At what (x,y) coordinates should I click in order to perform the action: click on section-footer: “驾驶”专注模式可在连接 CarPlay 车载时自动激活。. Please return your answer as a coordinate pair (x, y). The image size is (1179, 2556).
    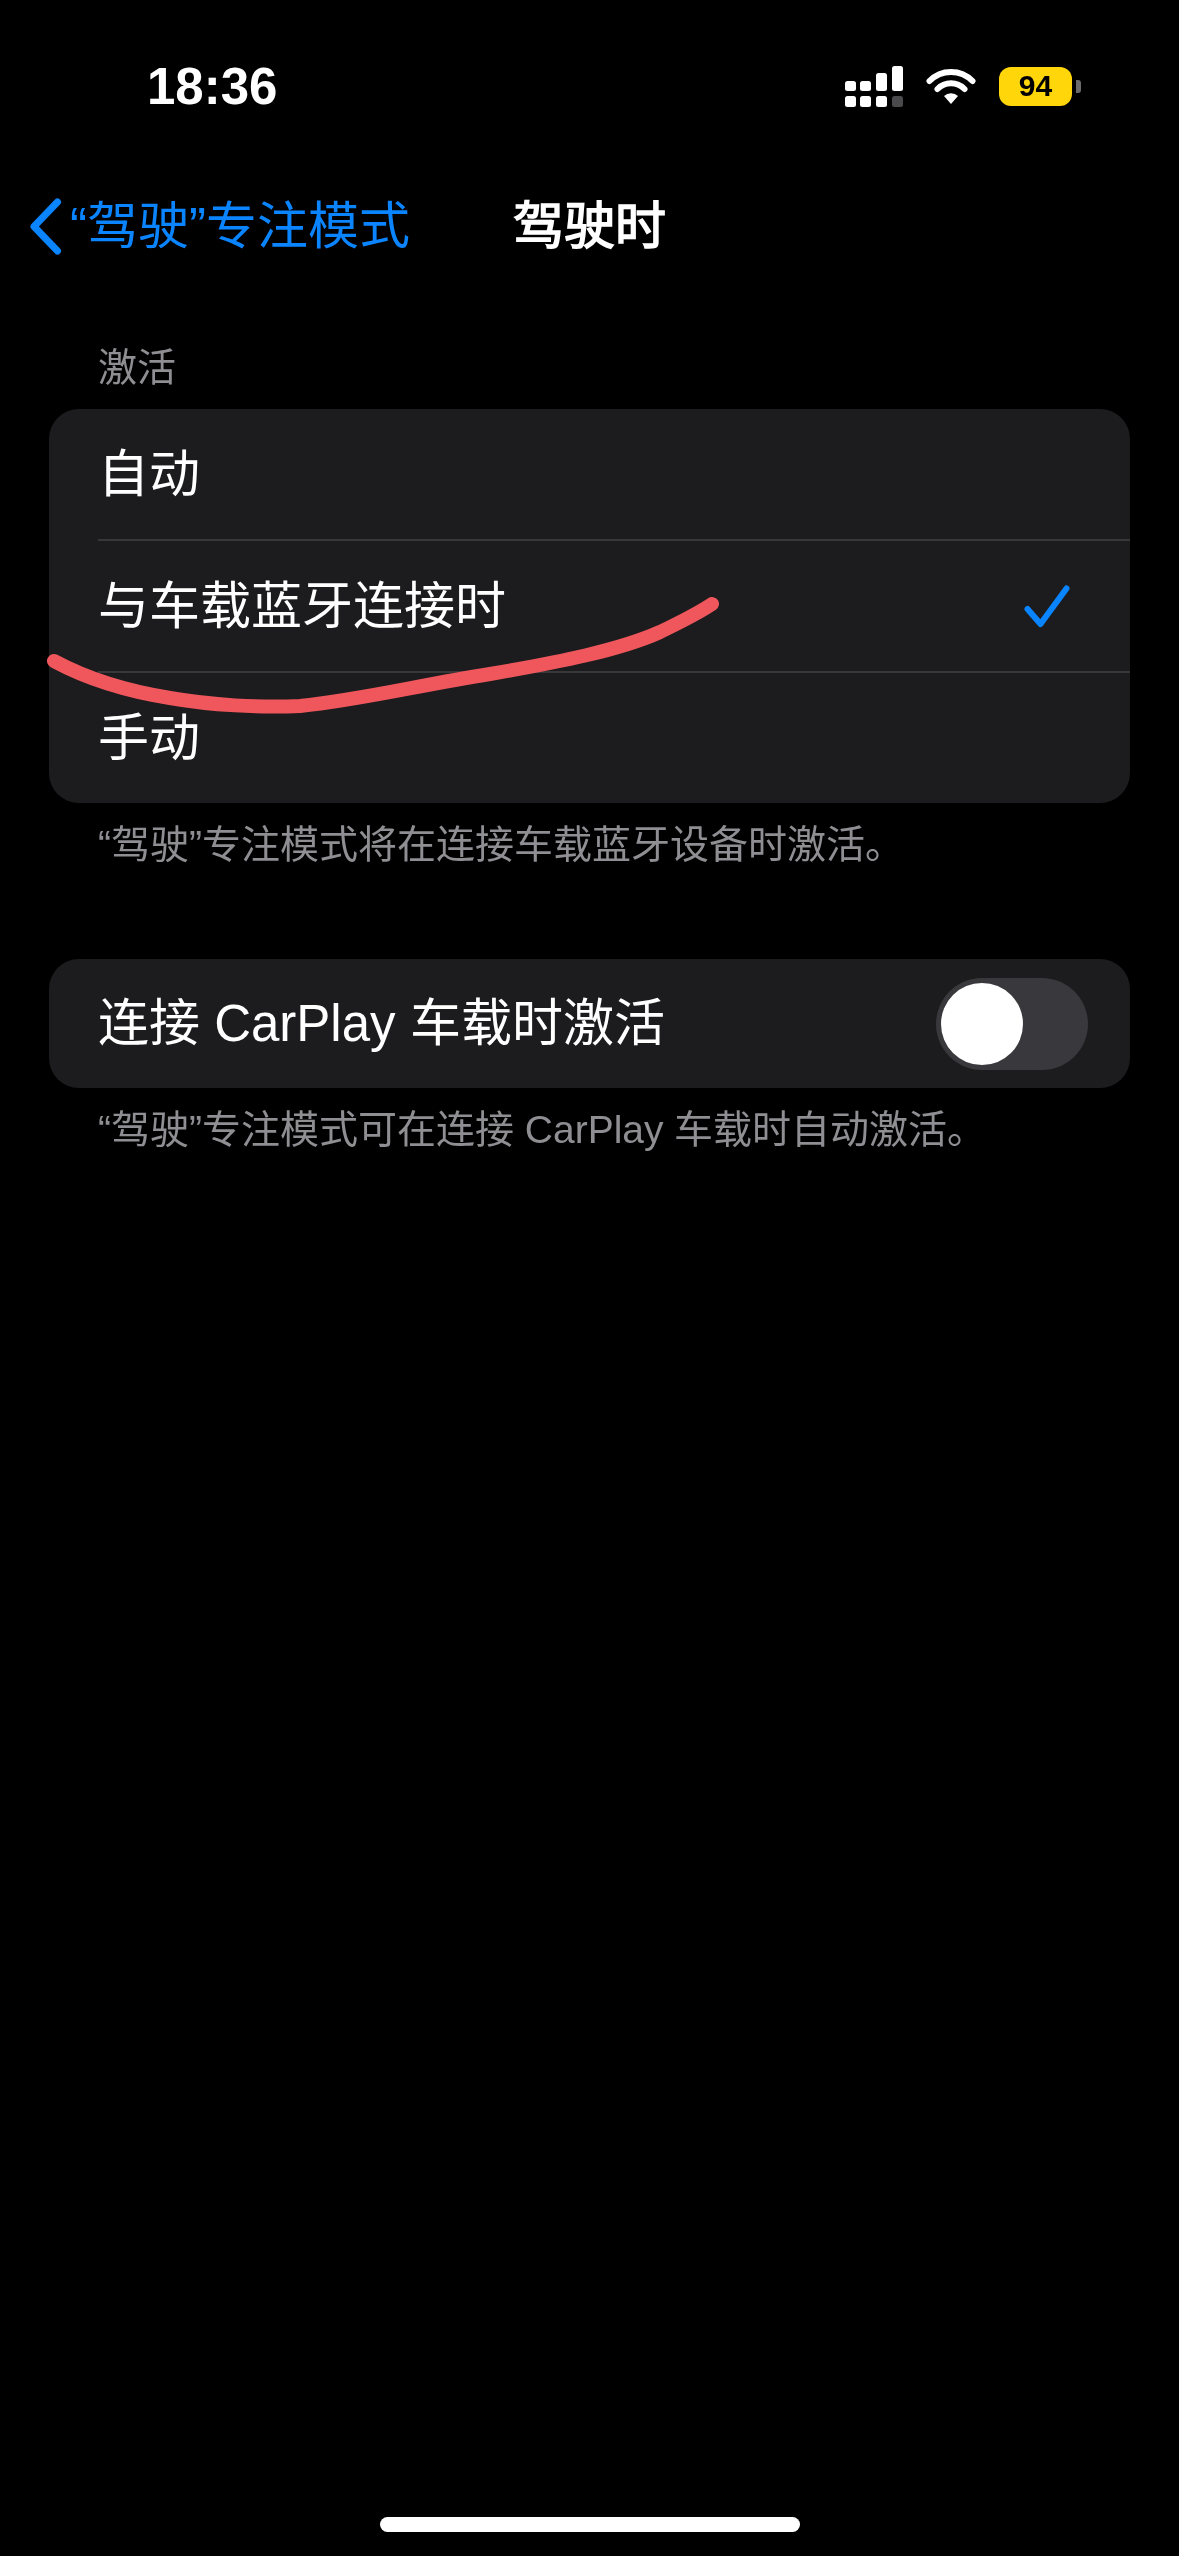
    Looking at the image, I should click on (589, 1130).